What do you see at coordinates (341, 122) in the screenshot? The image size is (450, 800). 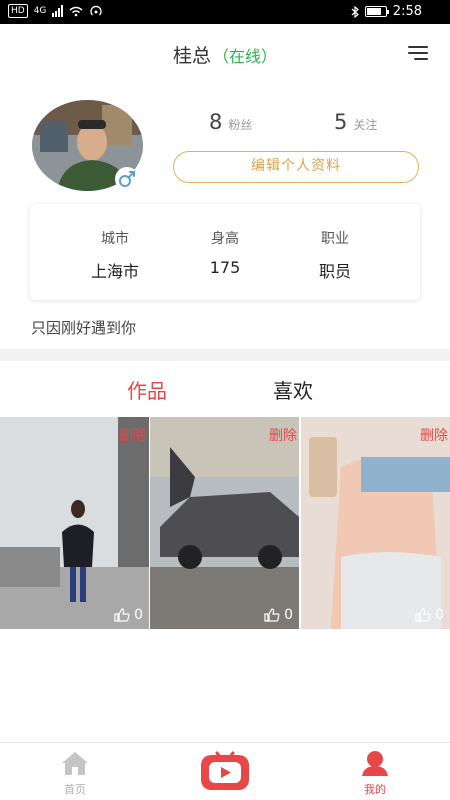 I see `following-count: 5` at bounding box center [341, 122].